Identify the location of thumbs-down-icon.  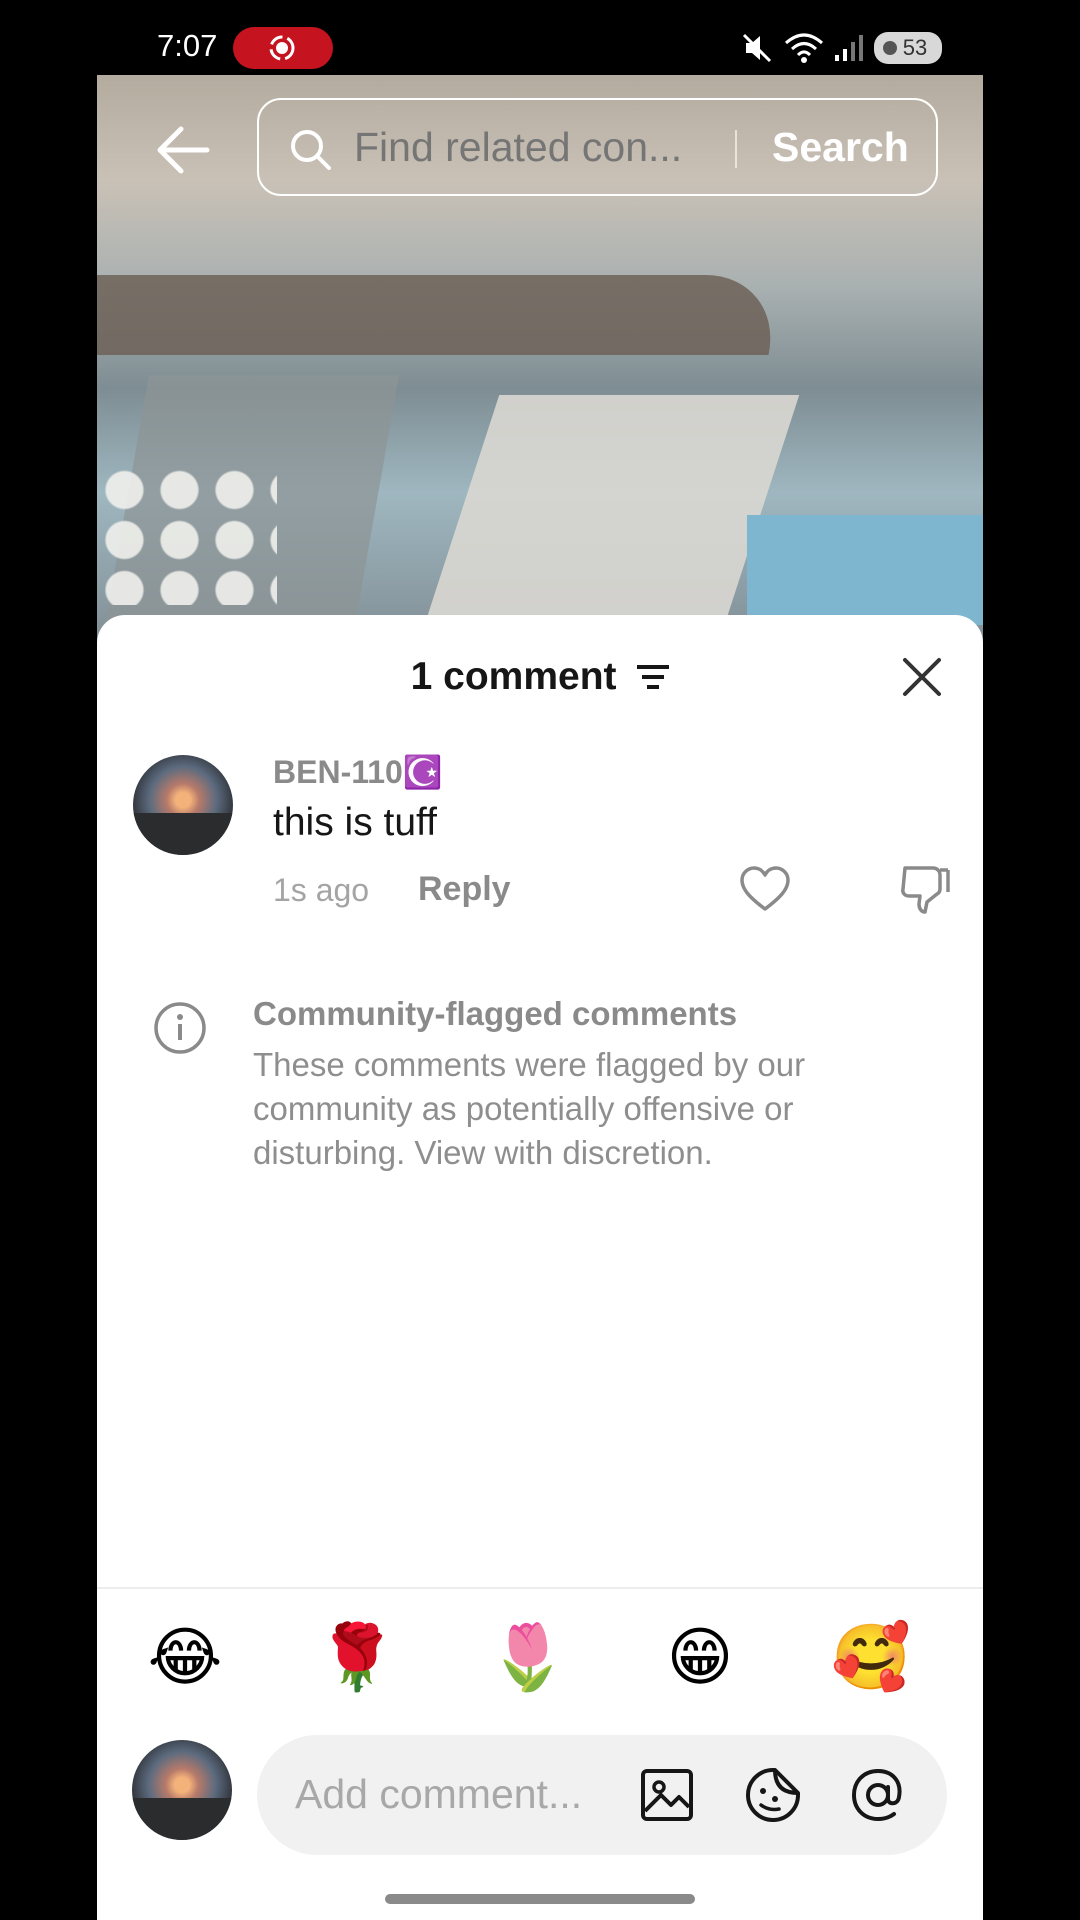
(925, 890).